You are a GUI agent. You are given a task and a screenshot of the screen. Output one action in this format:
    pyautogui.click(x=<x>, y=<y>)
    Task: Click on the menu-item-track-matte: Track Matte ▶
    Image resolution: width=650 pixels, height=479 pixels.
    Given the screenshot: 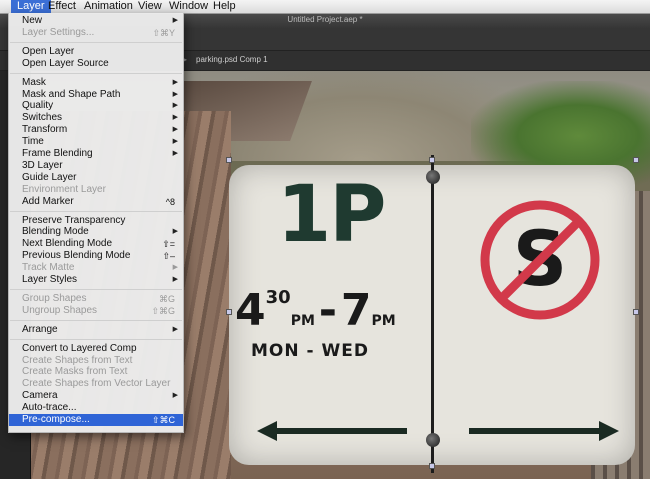 What is the action you would take?
    pyautogui.click(x=96, y=268)
    